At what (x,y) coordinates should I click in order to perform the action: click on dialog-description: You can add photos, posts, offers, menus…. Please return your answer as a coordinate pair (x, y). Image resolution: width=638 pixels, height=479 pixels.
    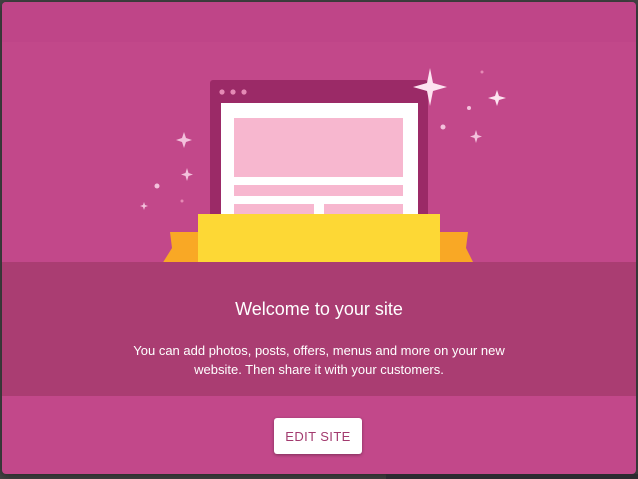
    Looking at the image, I should click on (319, 360).